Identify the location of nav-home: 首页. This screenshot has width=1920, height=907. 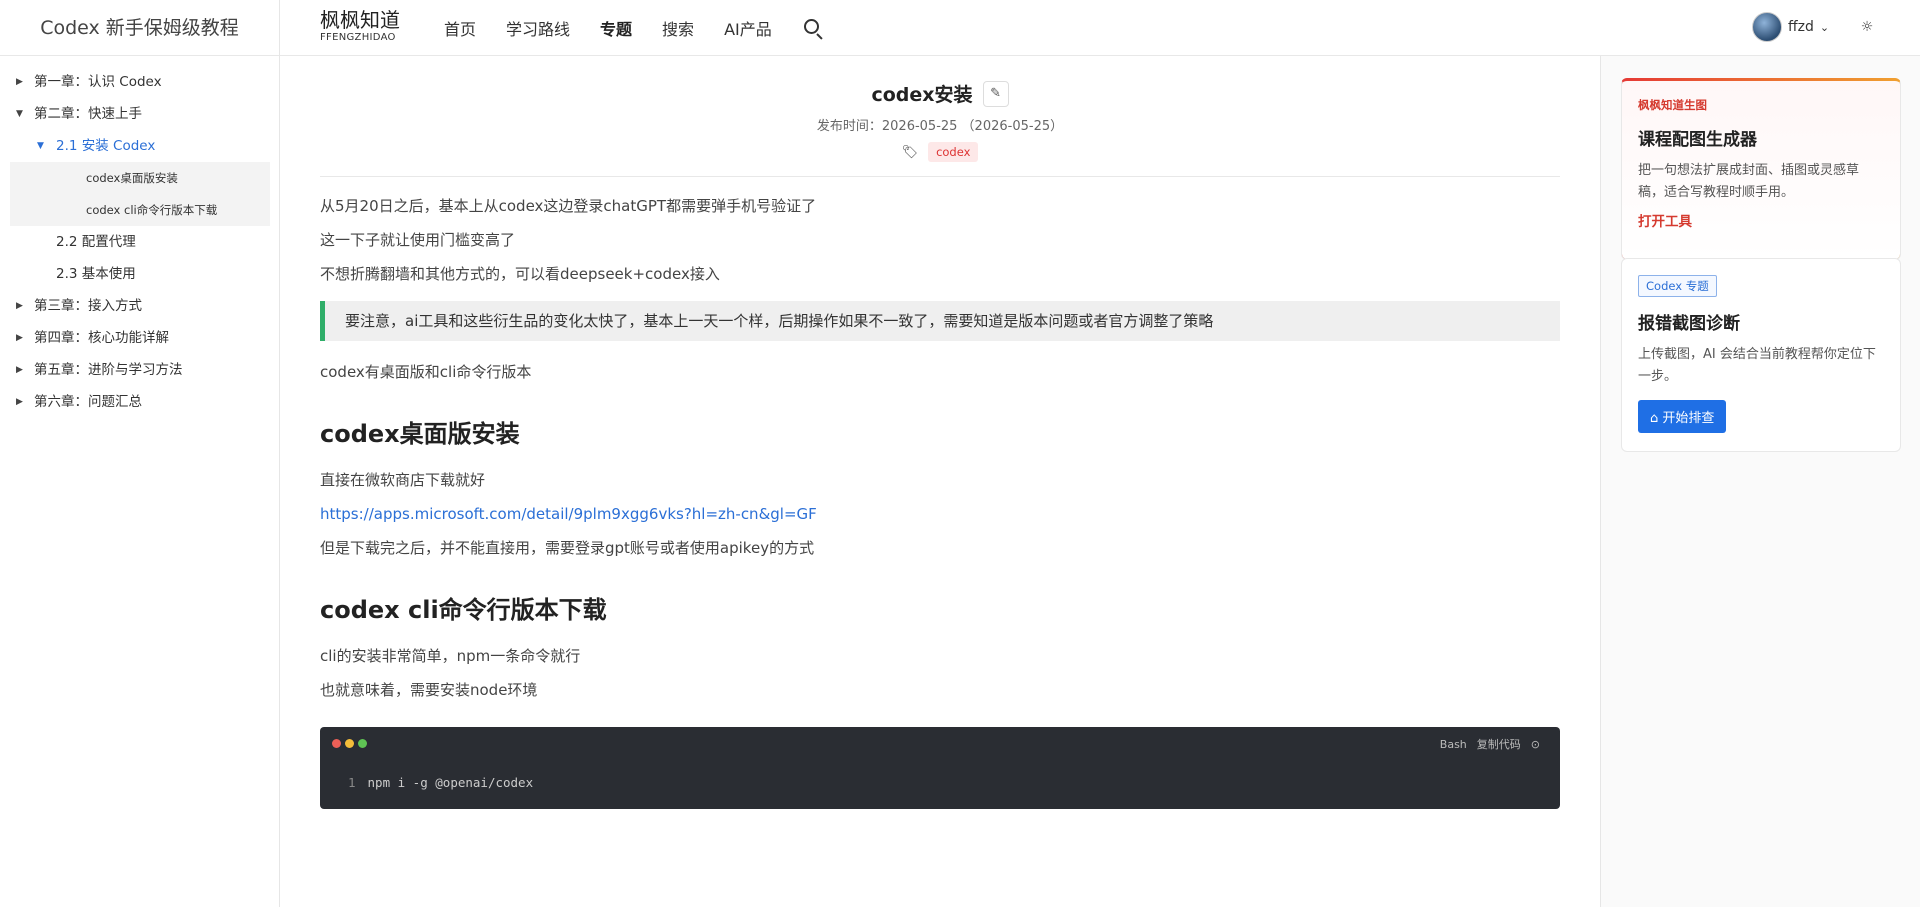
(460, 28).